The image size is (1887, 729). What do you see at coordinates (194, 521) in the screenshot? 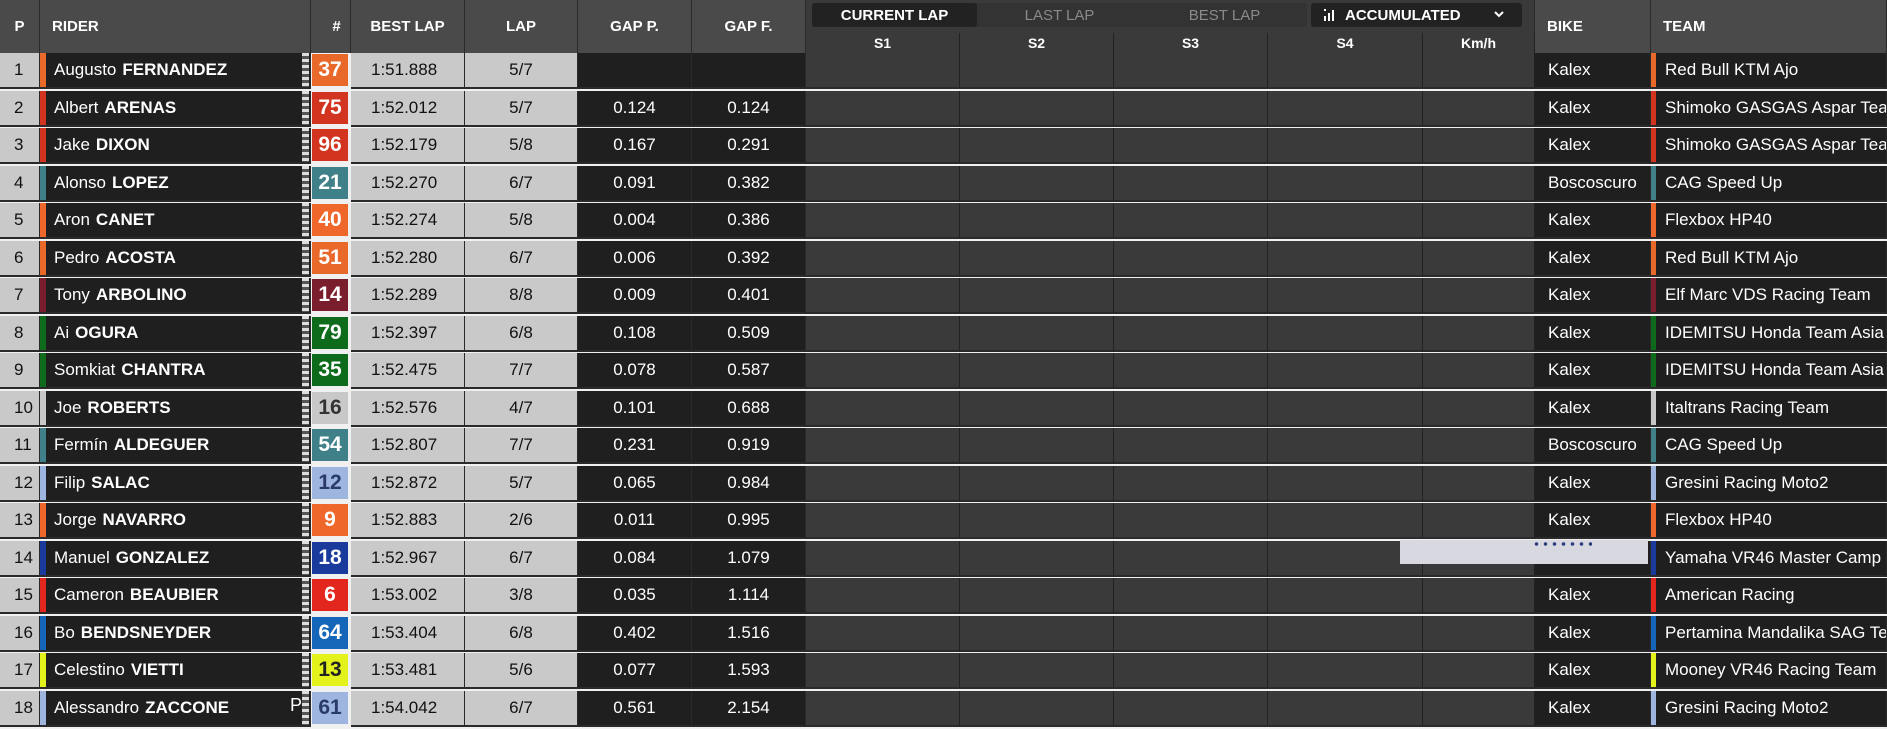
I see `rider-cell: Jorge NAVARRO 9` at bounding box center [194, 521].